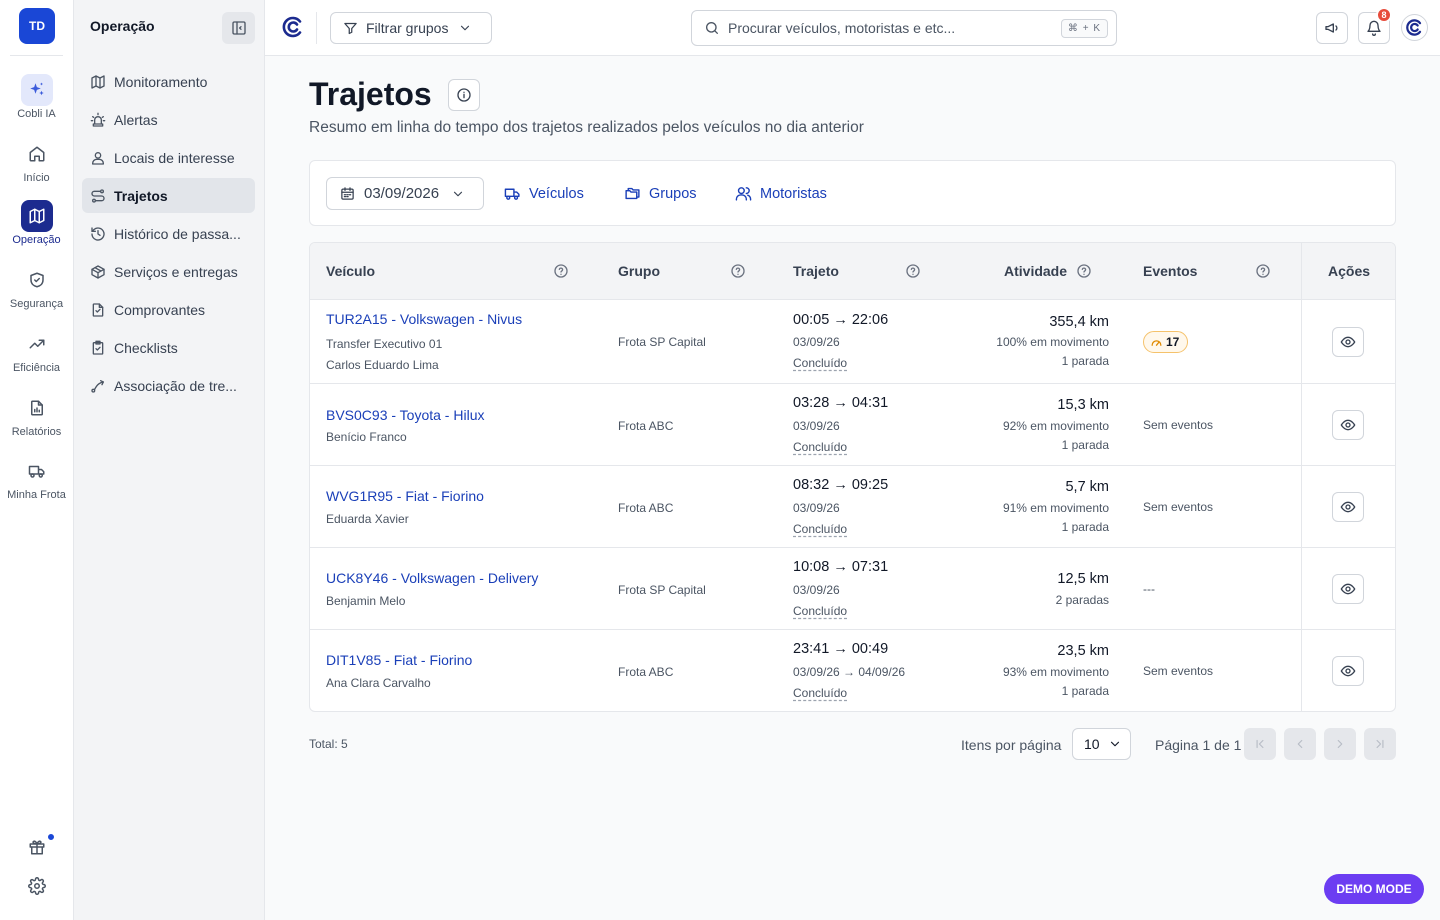  Describe the element at coordinates (405, 496) in the screenshot. I see `vehicle-link: WVG1R95 - Fiat - Fiorino` at that location.